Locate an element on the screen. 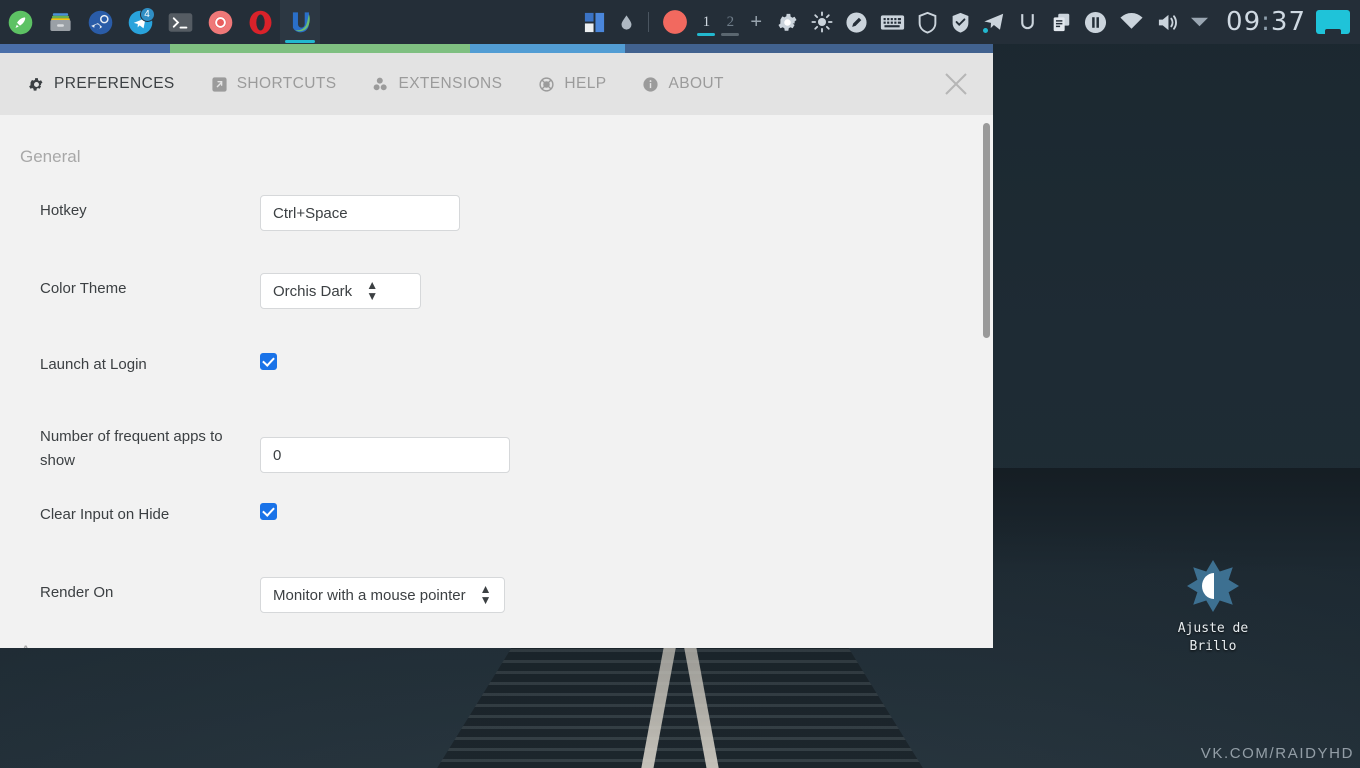 This screenshot has height=768, width=1360. launch-at-login-checkbox is located at coordinates (268, 361).